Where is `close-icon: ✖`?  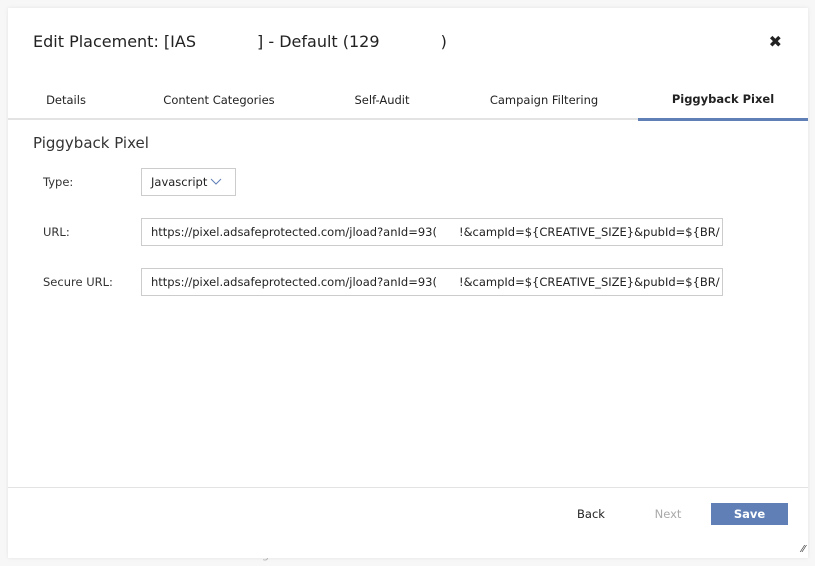
close-icon: ✖ is located at coordinates (775, 41).